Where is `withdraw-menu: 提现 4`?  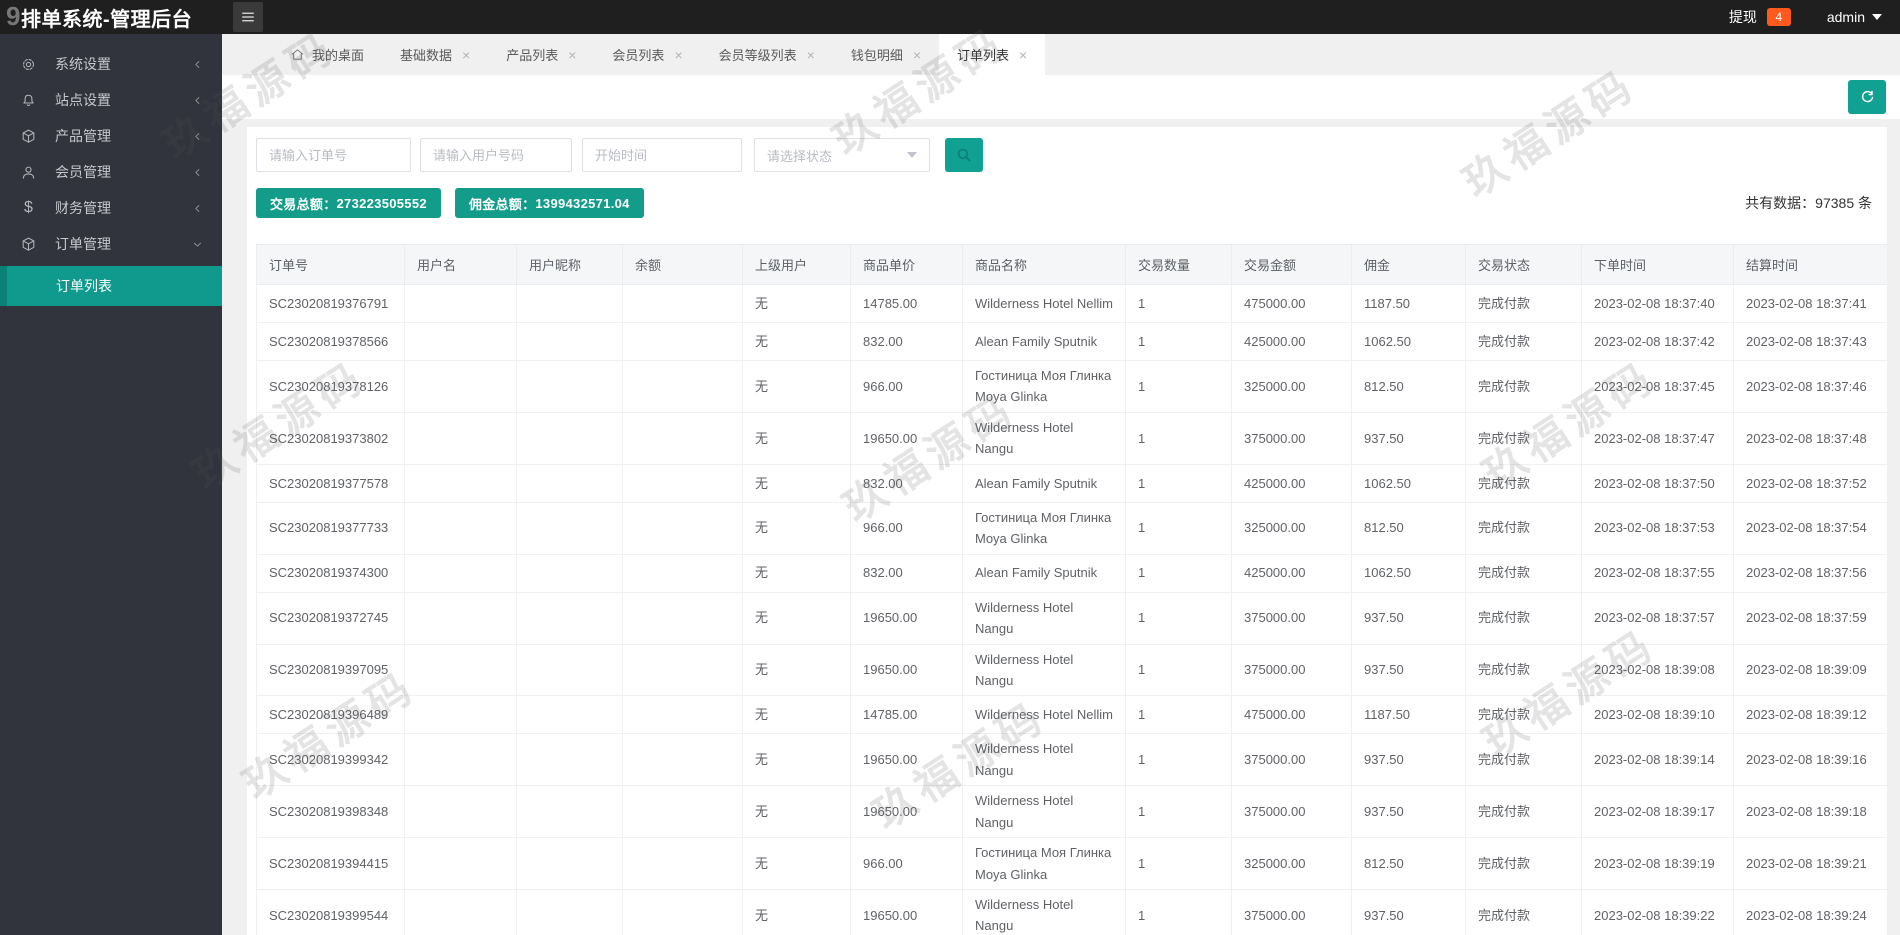 withdraw-menu: 提现 4 is located at coordinates (1760, 17).